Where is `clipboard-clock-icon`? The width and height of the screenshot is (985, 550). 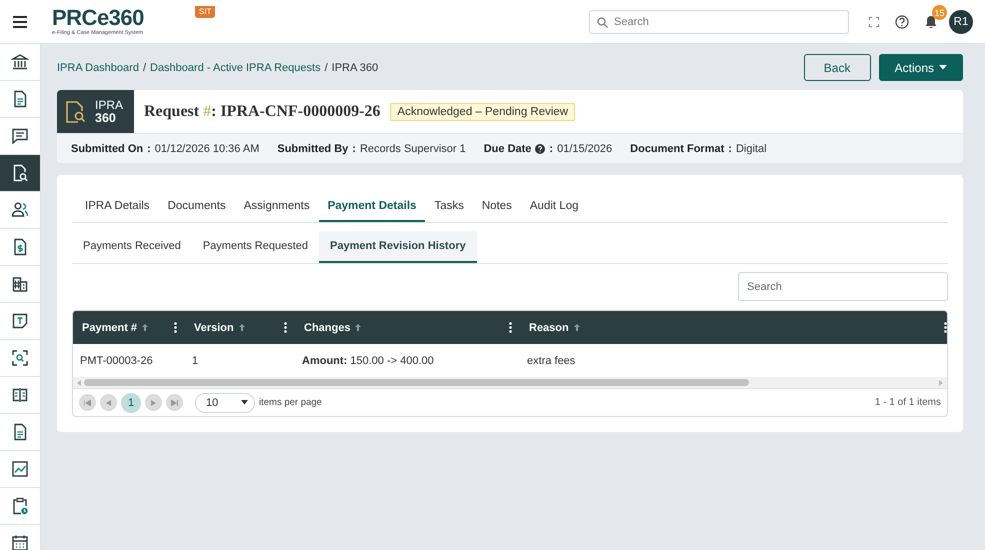
clipboard-clock-icon is located at coordinates (20, 506).